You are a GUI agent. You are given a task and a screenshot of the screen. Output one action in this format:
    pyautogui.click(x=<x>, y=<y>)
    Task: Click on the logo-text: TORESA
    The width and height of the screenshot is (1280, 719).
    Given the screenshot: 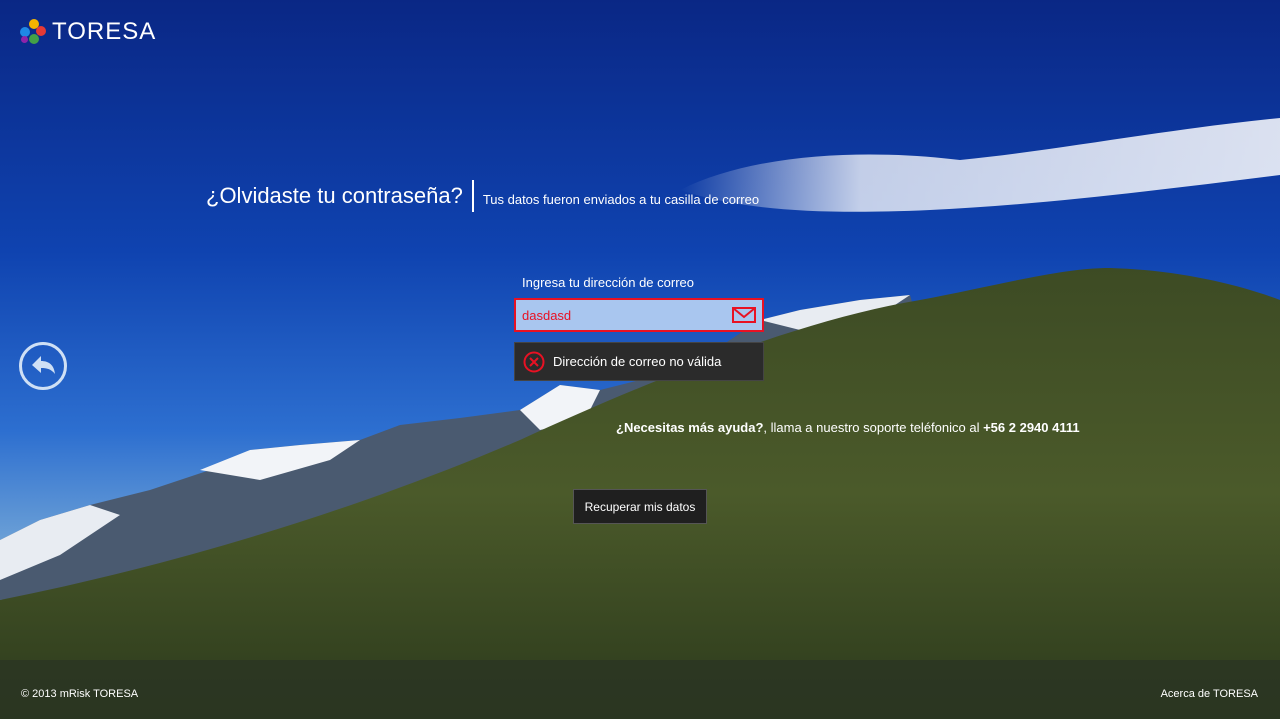 What is the action you would take?
    pyautogui.click(x=104, y=31)
    